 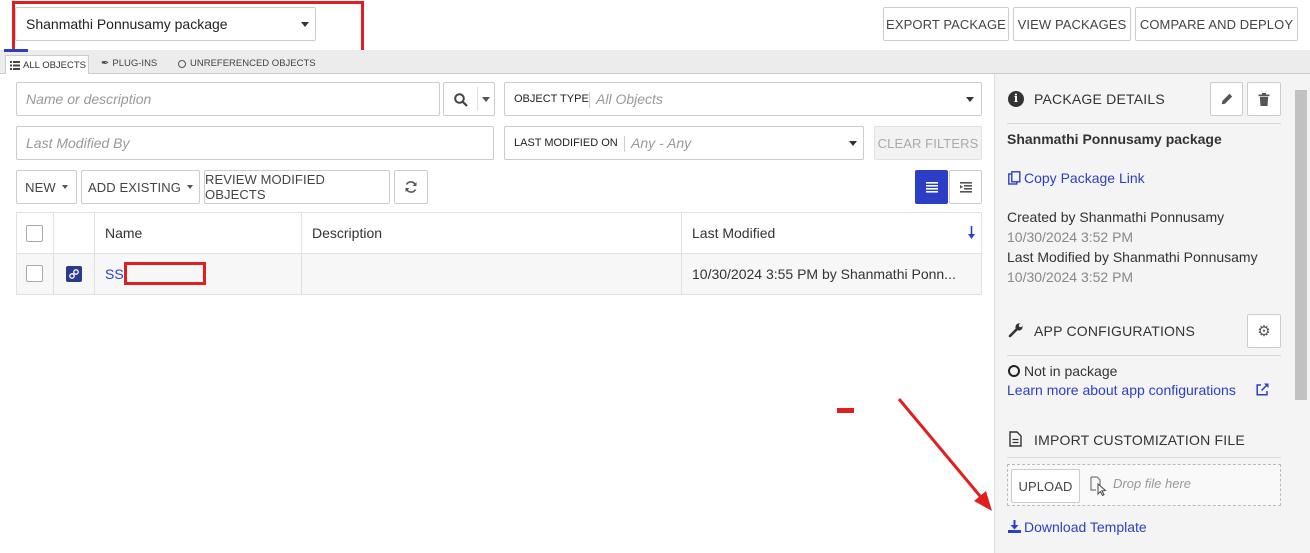 I want to click on gear-icon: ⚙, so click(x=1264, y=331).